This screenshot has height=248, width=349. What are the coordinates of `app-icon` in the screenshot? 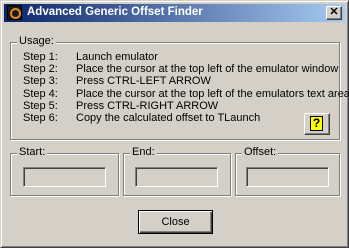 It's located at (14, 12).